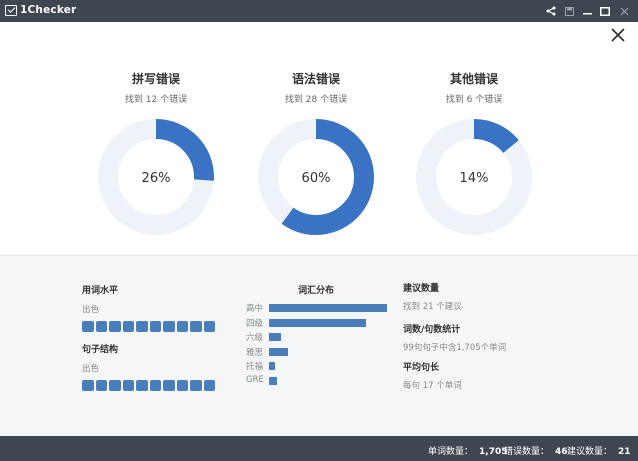 The width and height of the screenshot is (638, 461). I want to click on word-count-stat: 单词数量： 1,705, so click(467, 450).